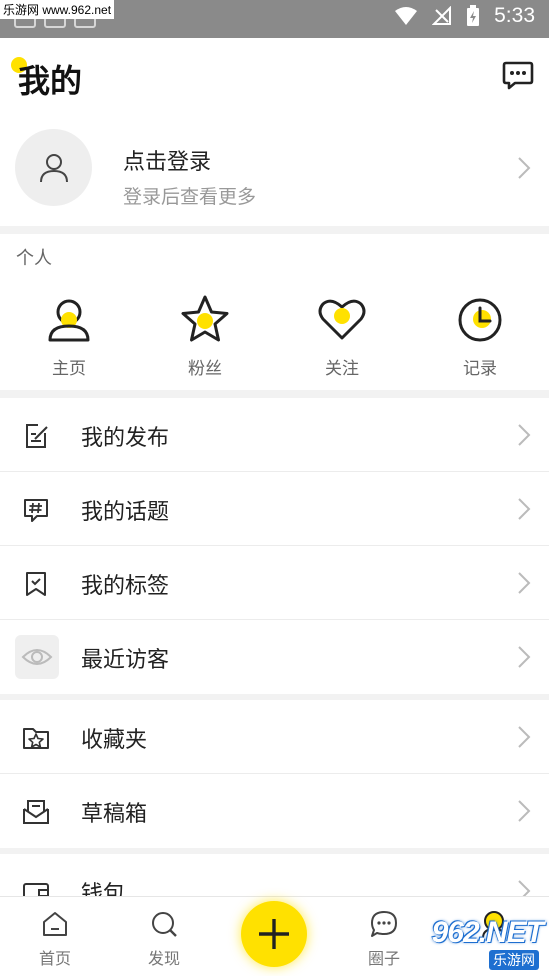 This screenshot has width=549, height=976. Describe the element at coordinates (274, 509) in the screenshot. I see `menu-item-my-topics: 我的话题` at that location.